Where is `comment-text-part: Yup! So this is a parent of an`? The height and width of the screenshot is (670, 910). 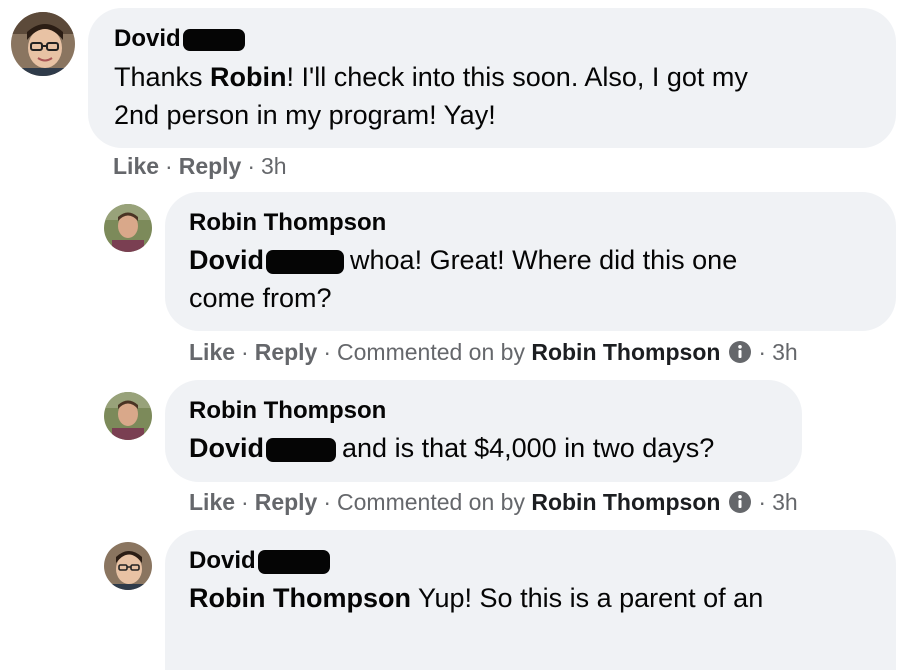 comment-text-part: Yup! So this is a parent of an is located at coordinates (590, 598).